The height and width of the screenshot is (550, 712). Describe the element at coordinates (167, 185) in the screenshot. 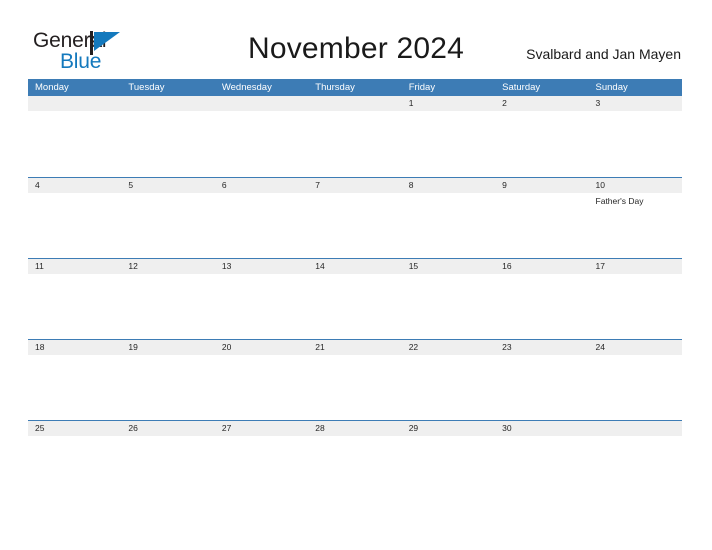

I see `day-cell: 5` at that location.